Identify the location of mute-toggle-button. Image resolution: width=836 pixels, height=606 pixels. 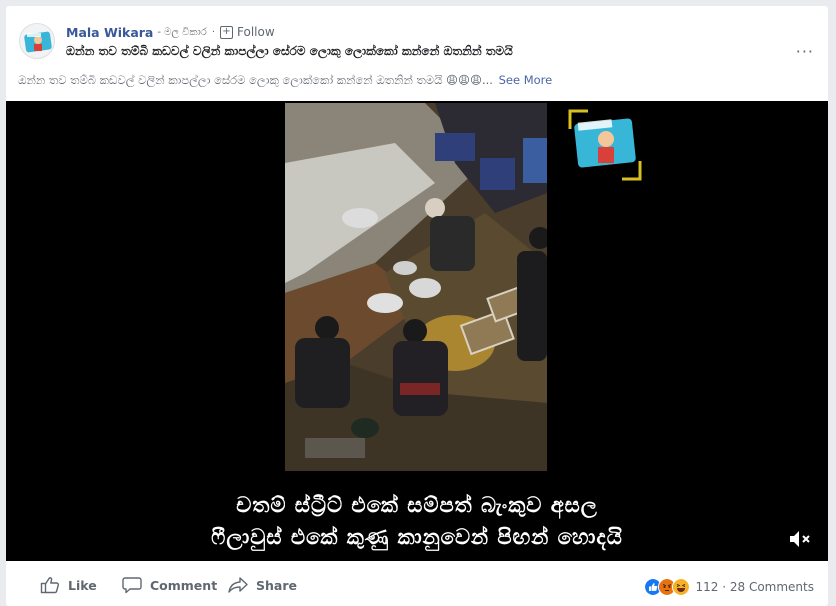
(800, 539).